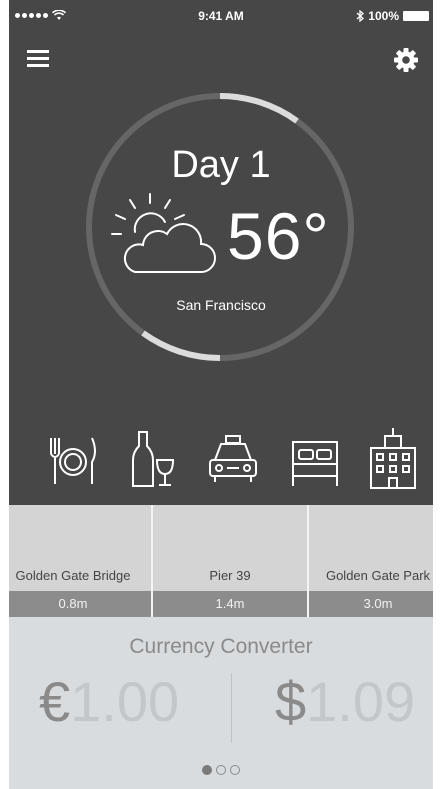 The image size is (442, 789). What do you see at coordinates (221, 165) in the screenshot?
I see `day-label: Day 1` at bounding box center [221, 165].